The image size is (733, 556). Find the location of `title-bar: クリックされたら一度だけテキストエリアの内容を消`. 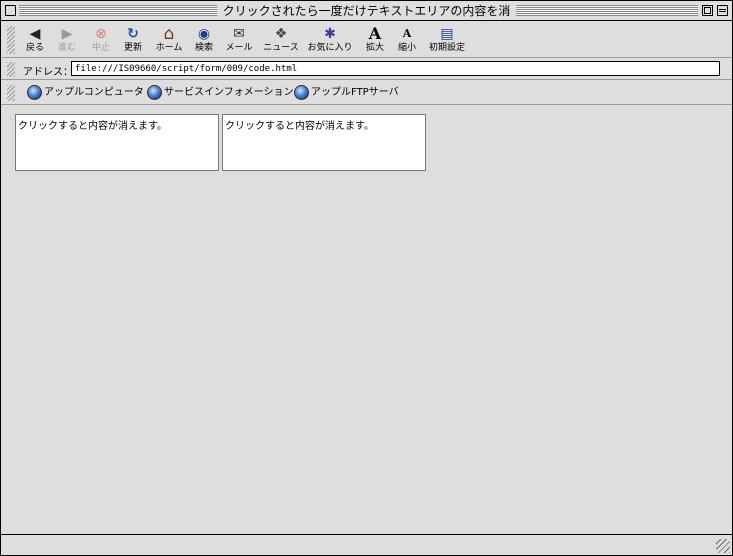

title-bar: クリックされたら一度だけテキストエリアの内容を消 is located at coordinates (366, 11).